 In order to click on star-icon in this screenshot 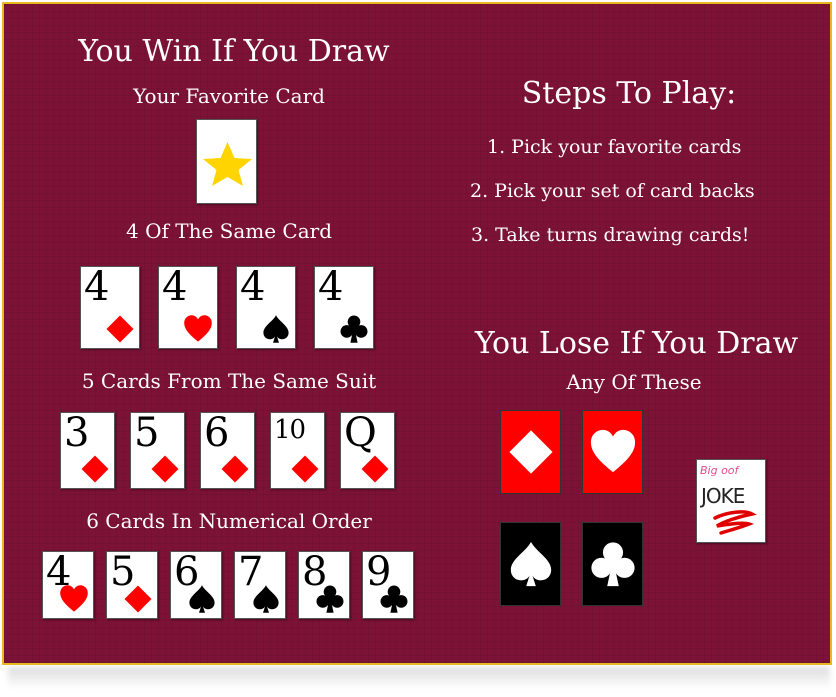, I will do `click(227, 164)`.